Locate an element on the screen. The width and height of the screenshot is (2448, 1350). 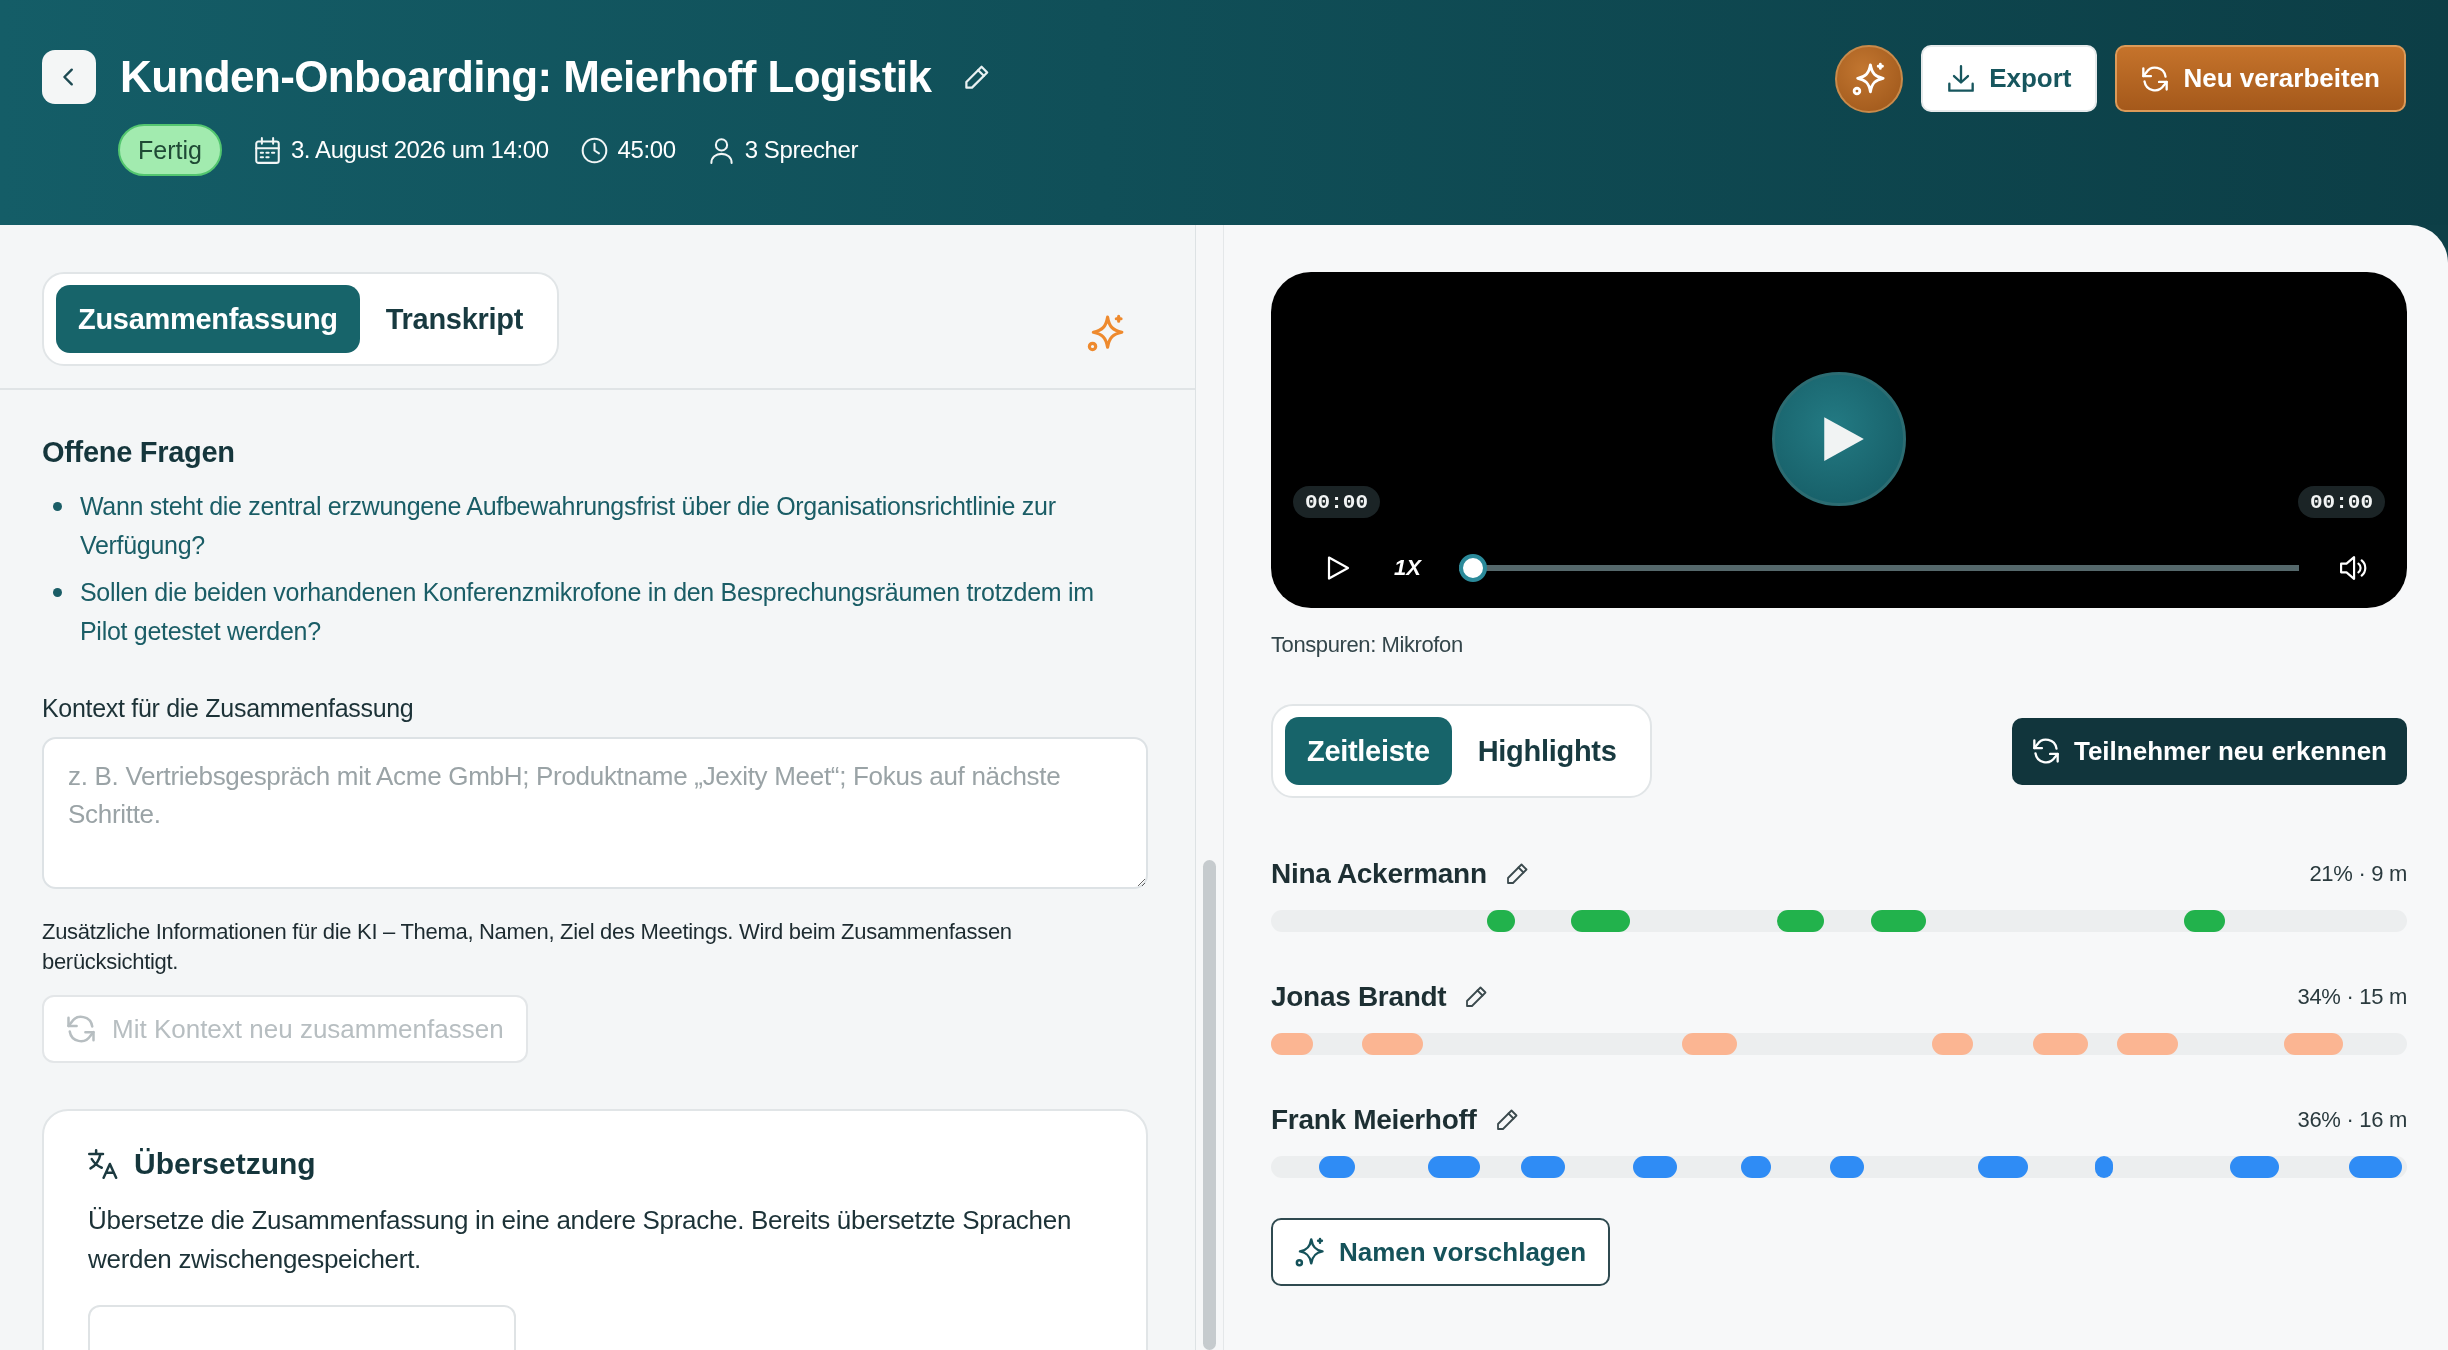
speed-button: 1X is located at coordinates (1407, 568).